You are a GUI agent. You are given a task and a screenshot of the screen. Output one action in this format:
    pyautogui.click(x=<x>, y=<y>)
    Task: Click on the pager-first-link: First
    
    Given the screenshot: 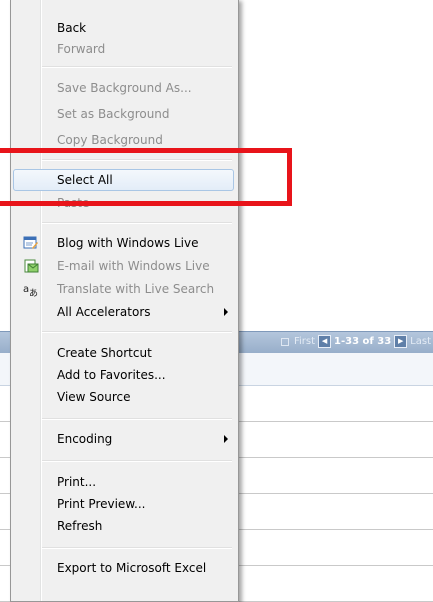 What is the action you would take?
    pyautogui.click(x=304, y=341)
    